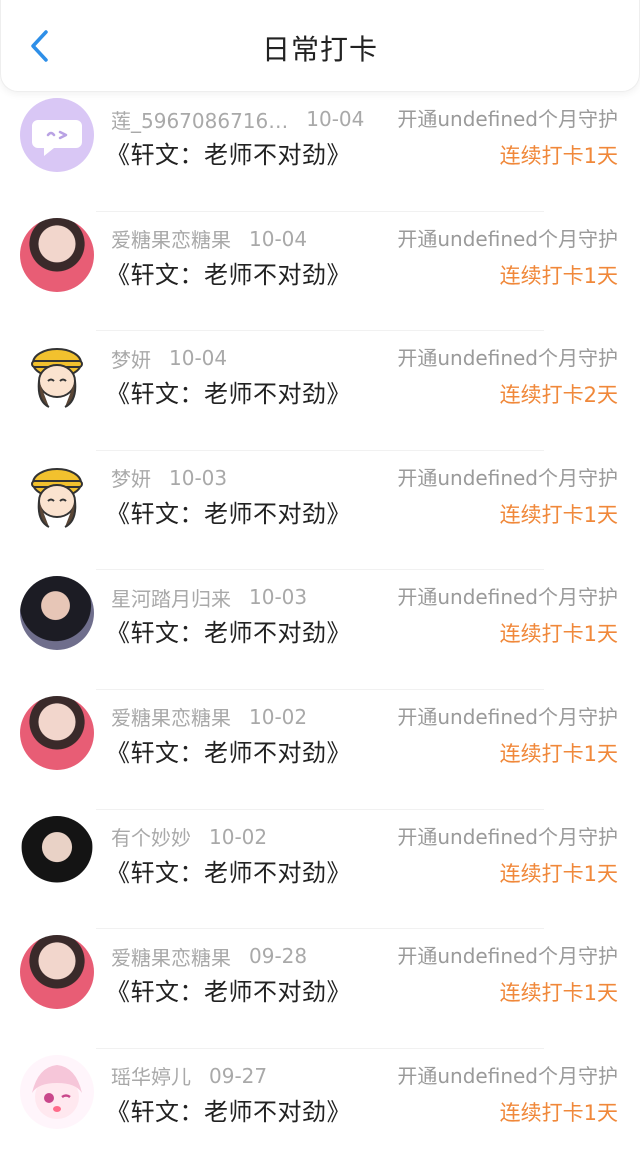 This screenshot has height=1168, width=640. What do you see at coordinates (171, 597) in the screenshot?
I see `user-name: 星河踏月归来` at bounding box center [171, 597].